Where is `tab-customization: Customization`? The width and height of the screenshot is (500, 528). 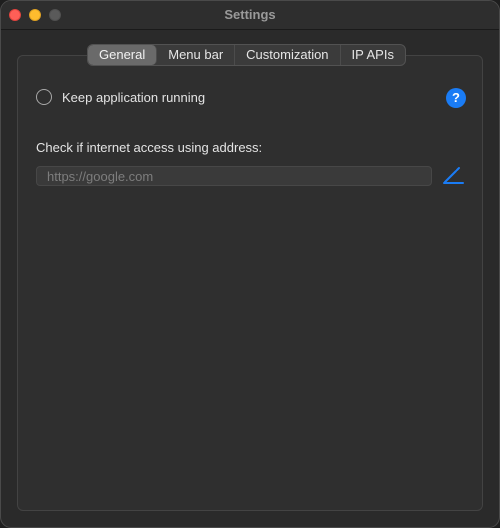 tab-customization: Customization is located at coordinates (288, 55).